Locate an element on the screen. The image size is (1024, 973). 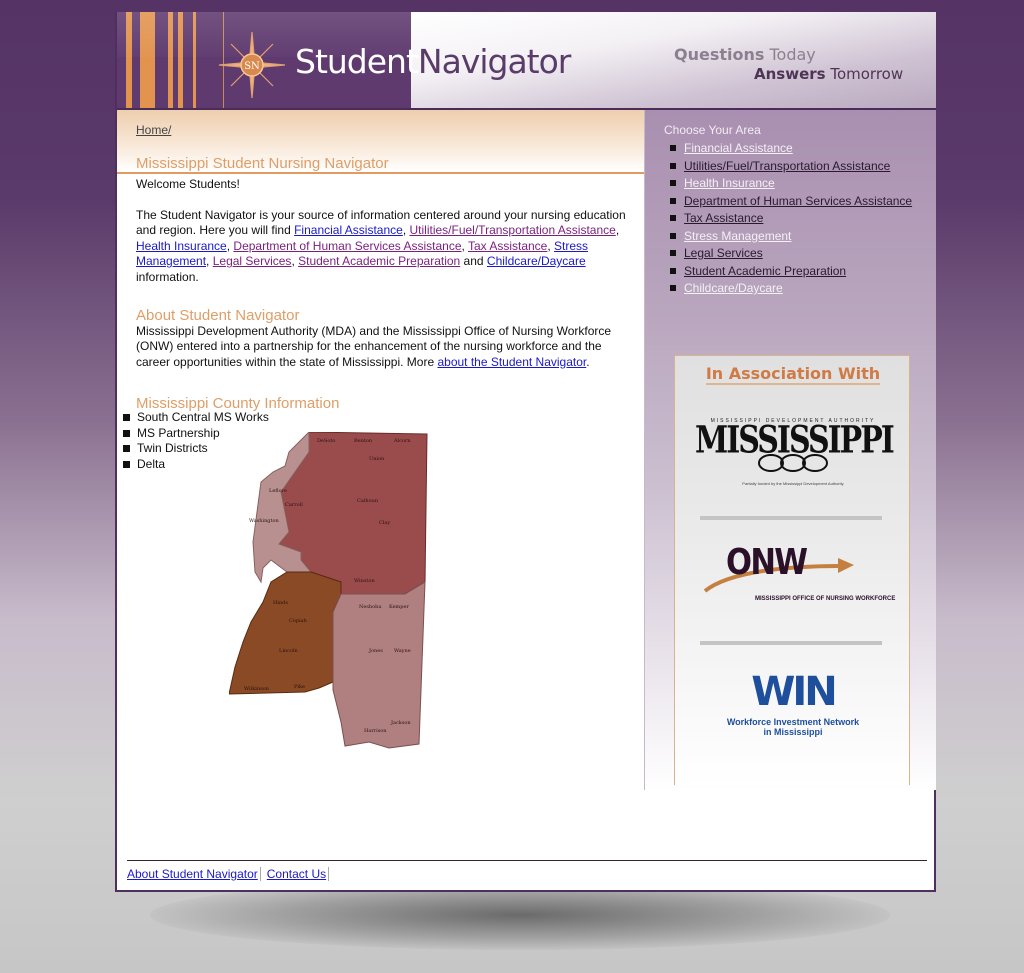
win-logo-name: WIN is located at coordinates (794, 692).